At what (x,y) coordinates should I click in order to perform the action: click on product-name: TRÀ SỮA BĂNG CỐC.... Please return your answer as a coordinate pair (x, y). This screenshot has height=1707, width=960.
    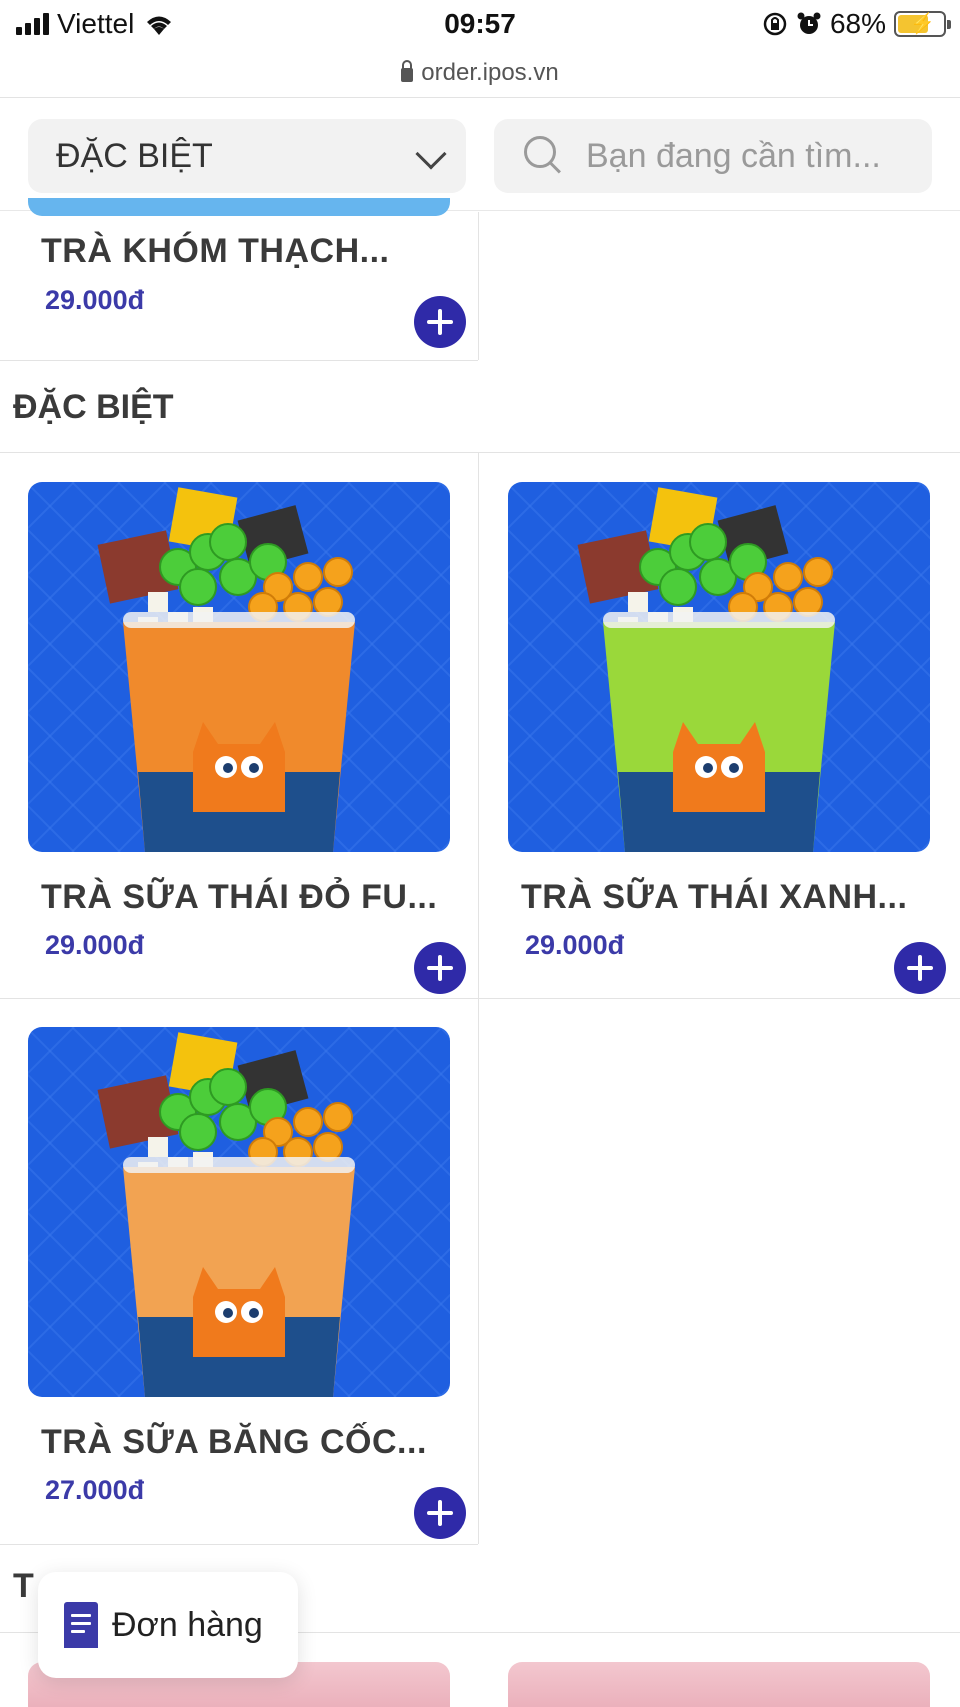
    Looking at the image, I should click on (234, 1442).